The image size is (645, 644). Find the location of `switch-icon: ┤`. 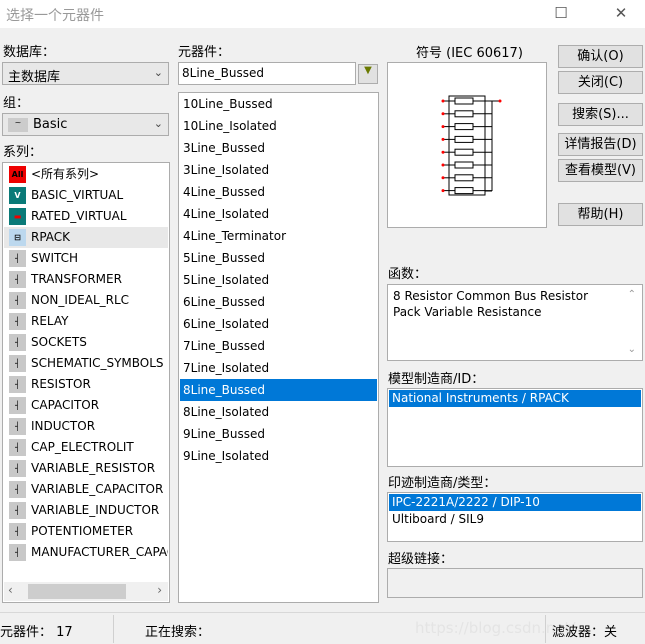

switch-icon: ┤ is located at coordinates (17, 258).